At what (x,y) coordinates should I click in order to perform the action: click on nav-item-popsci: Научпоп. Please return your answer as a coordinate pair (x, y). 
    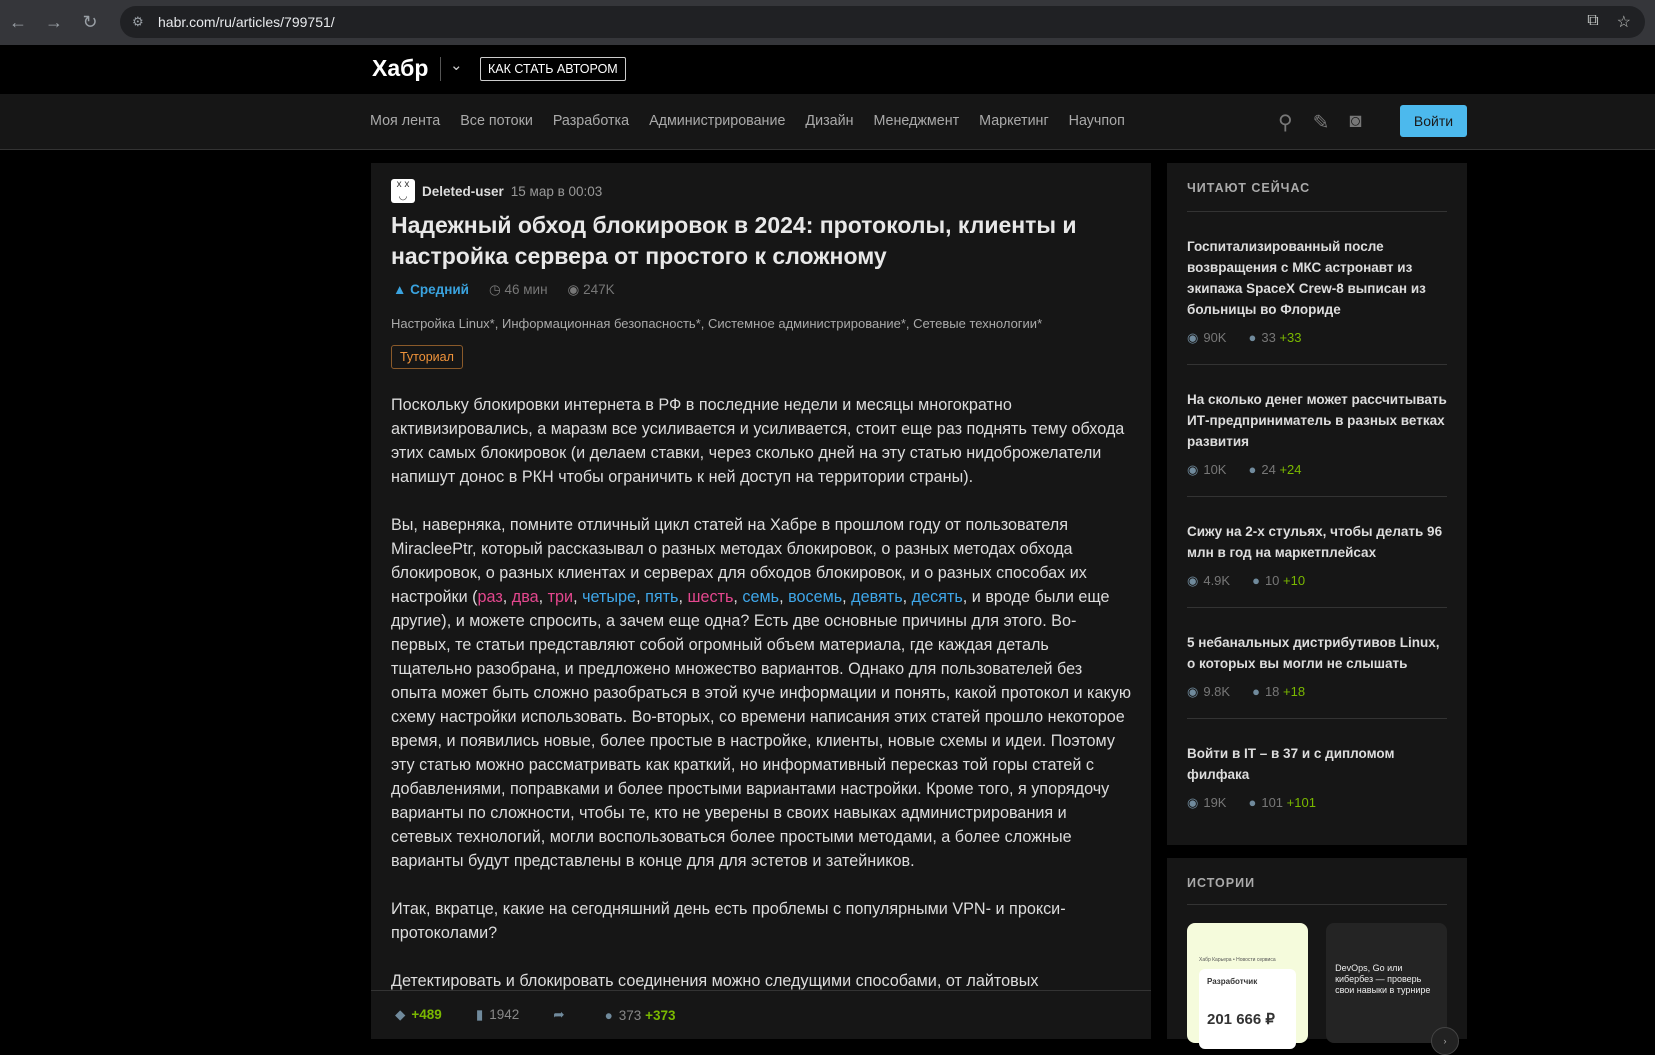
    Looking at the image, I should click on (1097, 121).